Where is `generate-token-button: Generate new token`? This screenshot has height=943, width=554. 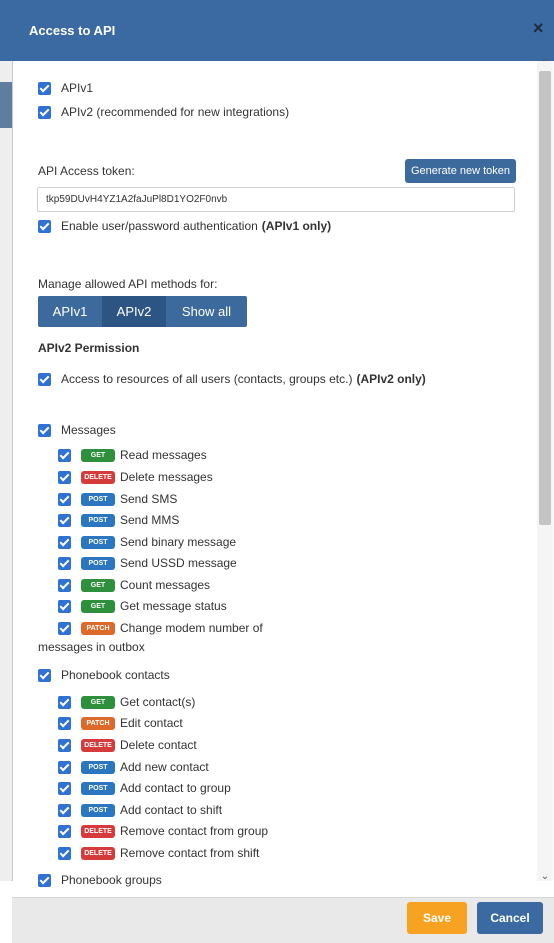
generate-token-button: Generate new token is located at coordinates (460, 171).